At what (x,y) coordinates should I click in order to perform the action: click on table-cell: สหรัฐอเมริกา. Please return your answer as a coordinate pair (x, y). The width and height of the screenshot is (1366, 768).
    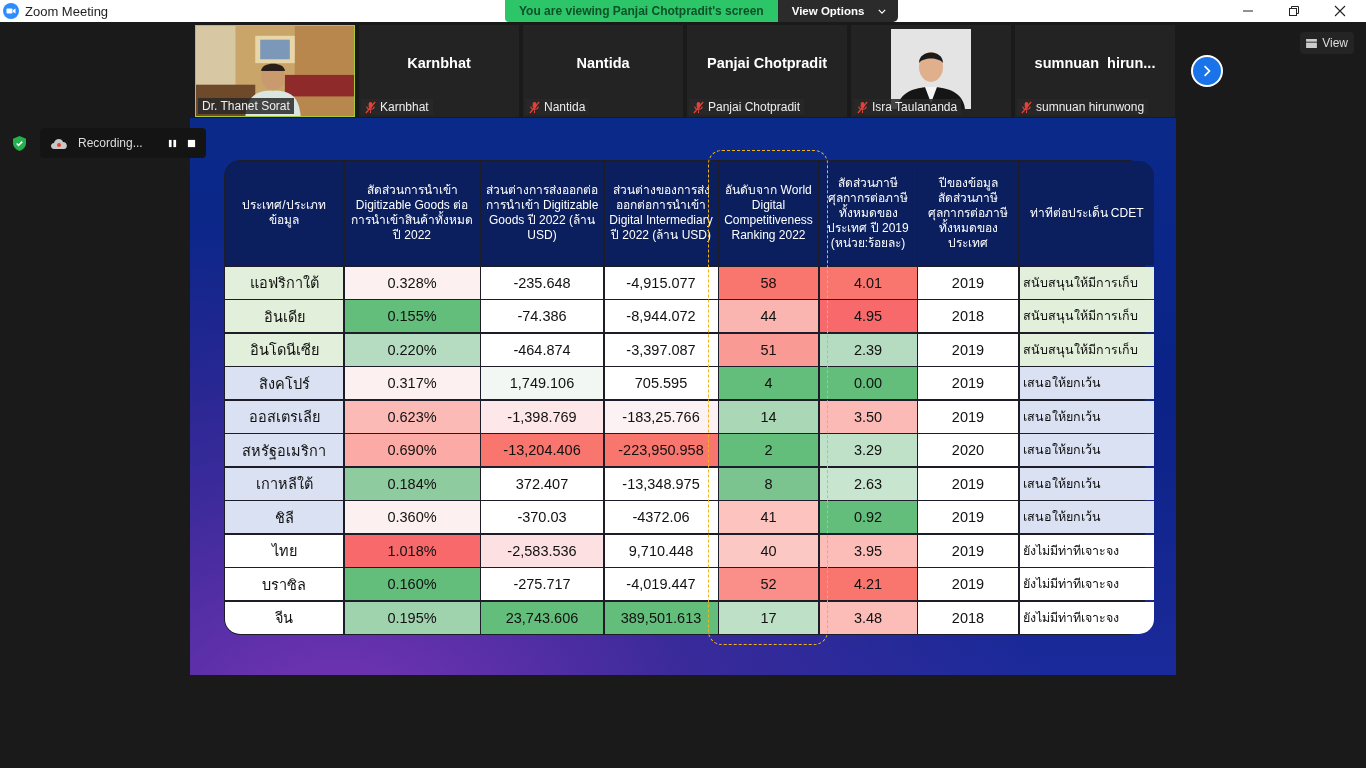
    Looking at the image, I should click on (284, 450).